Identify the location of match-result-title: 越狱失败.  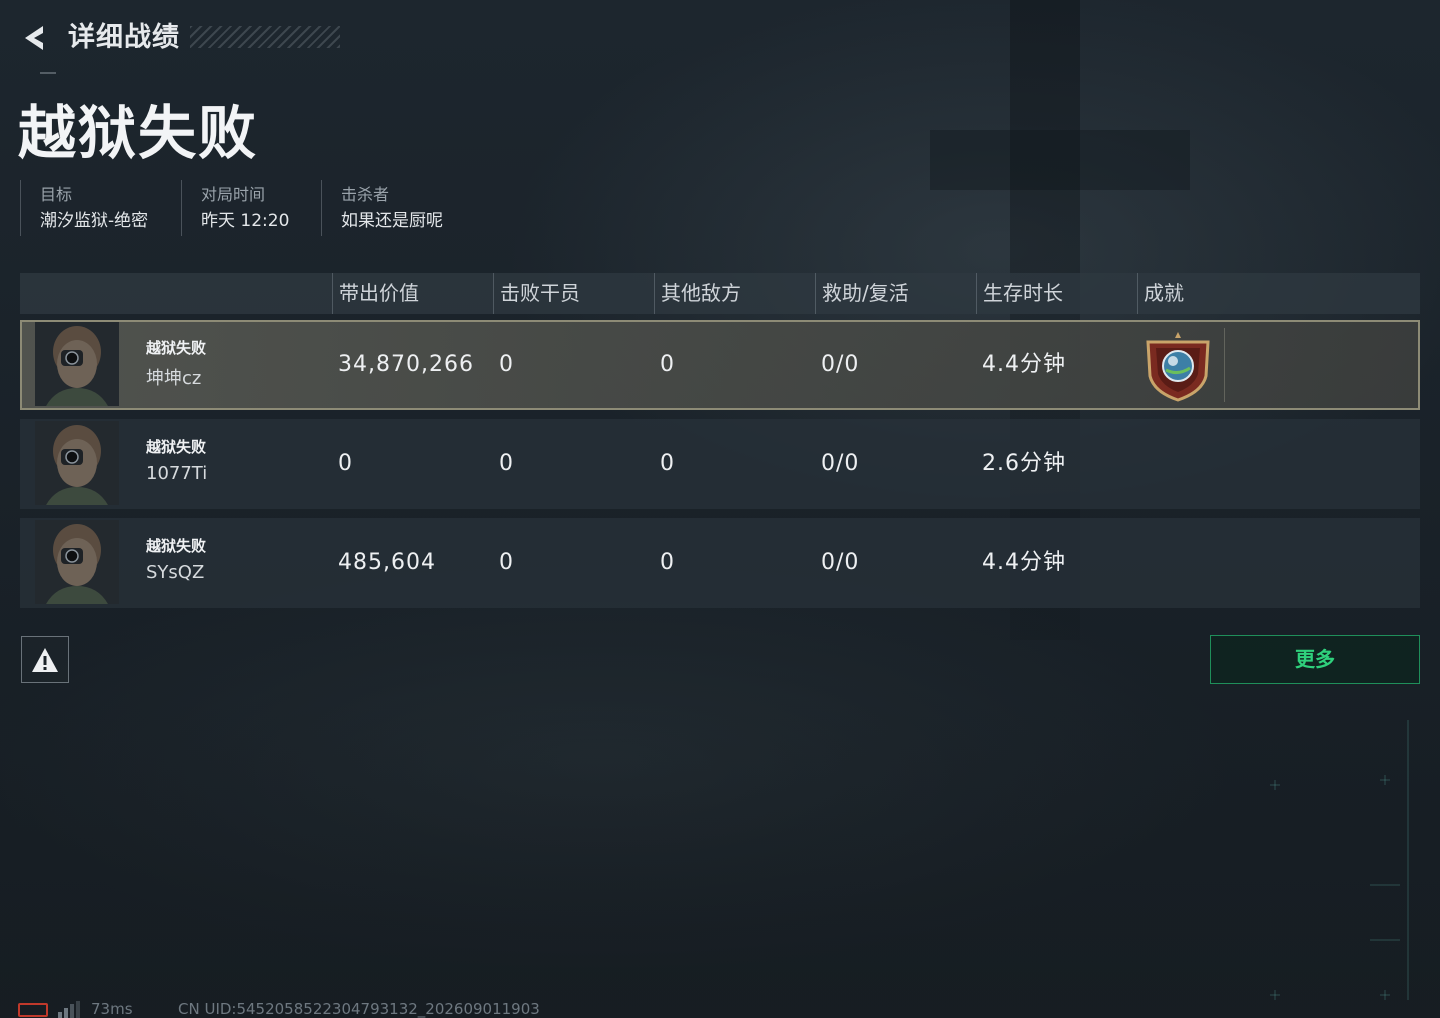
(138, 133).